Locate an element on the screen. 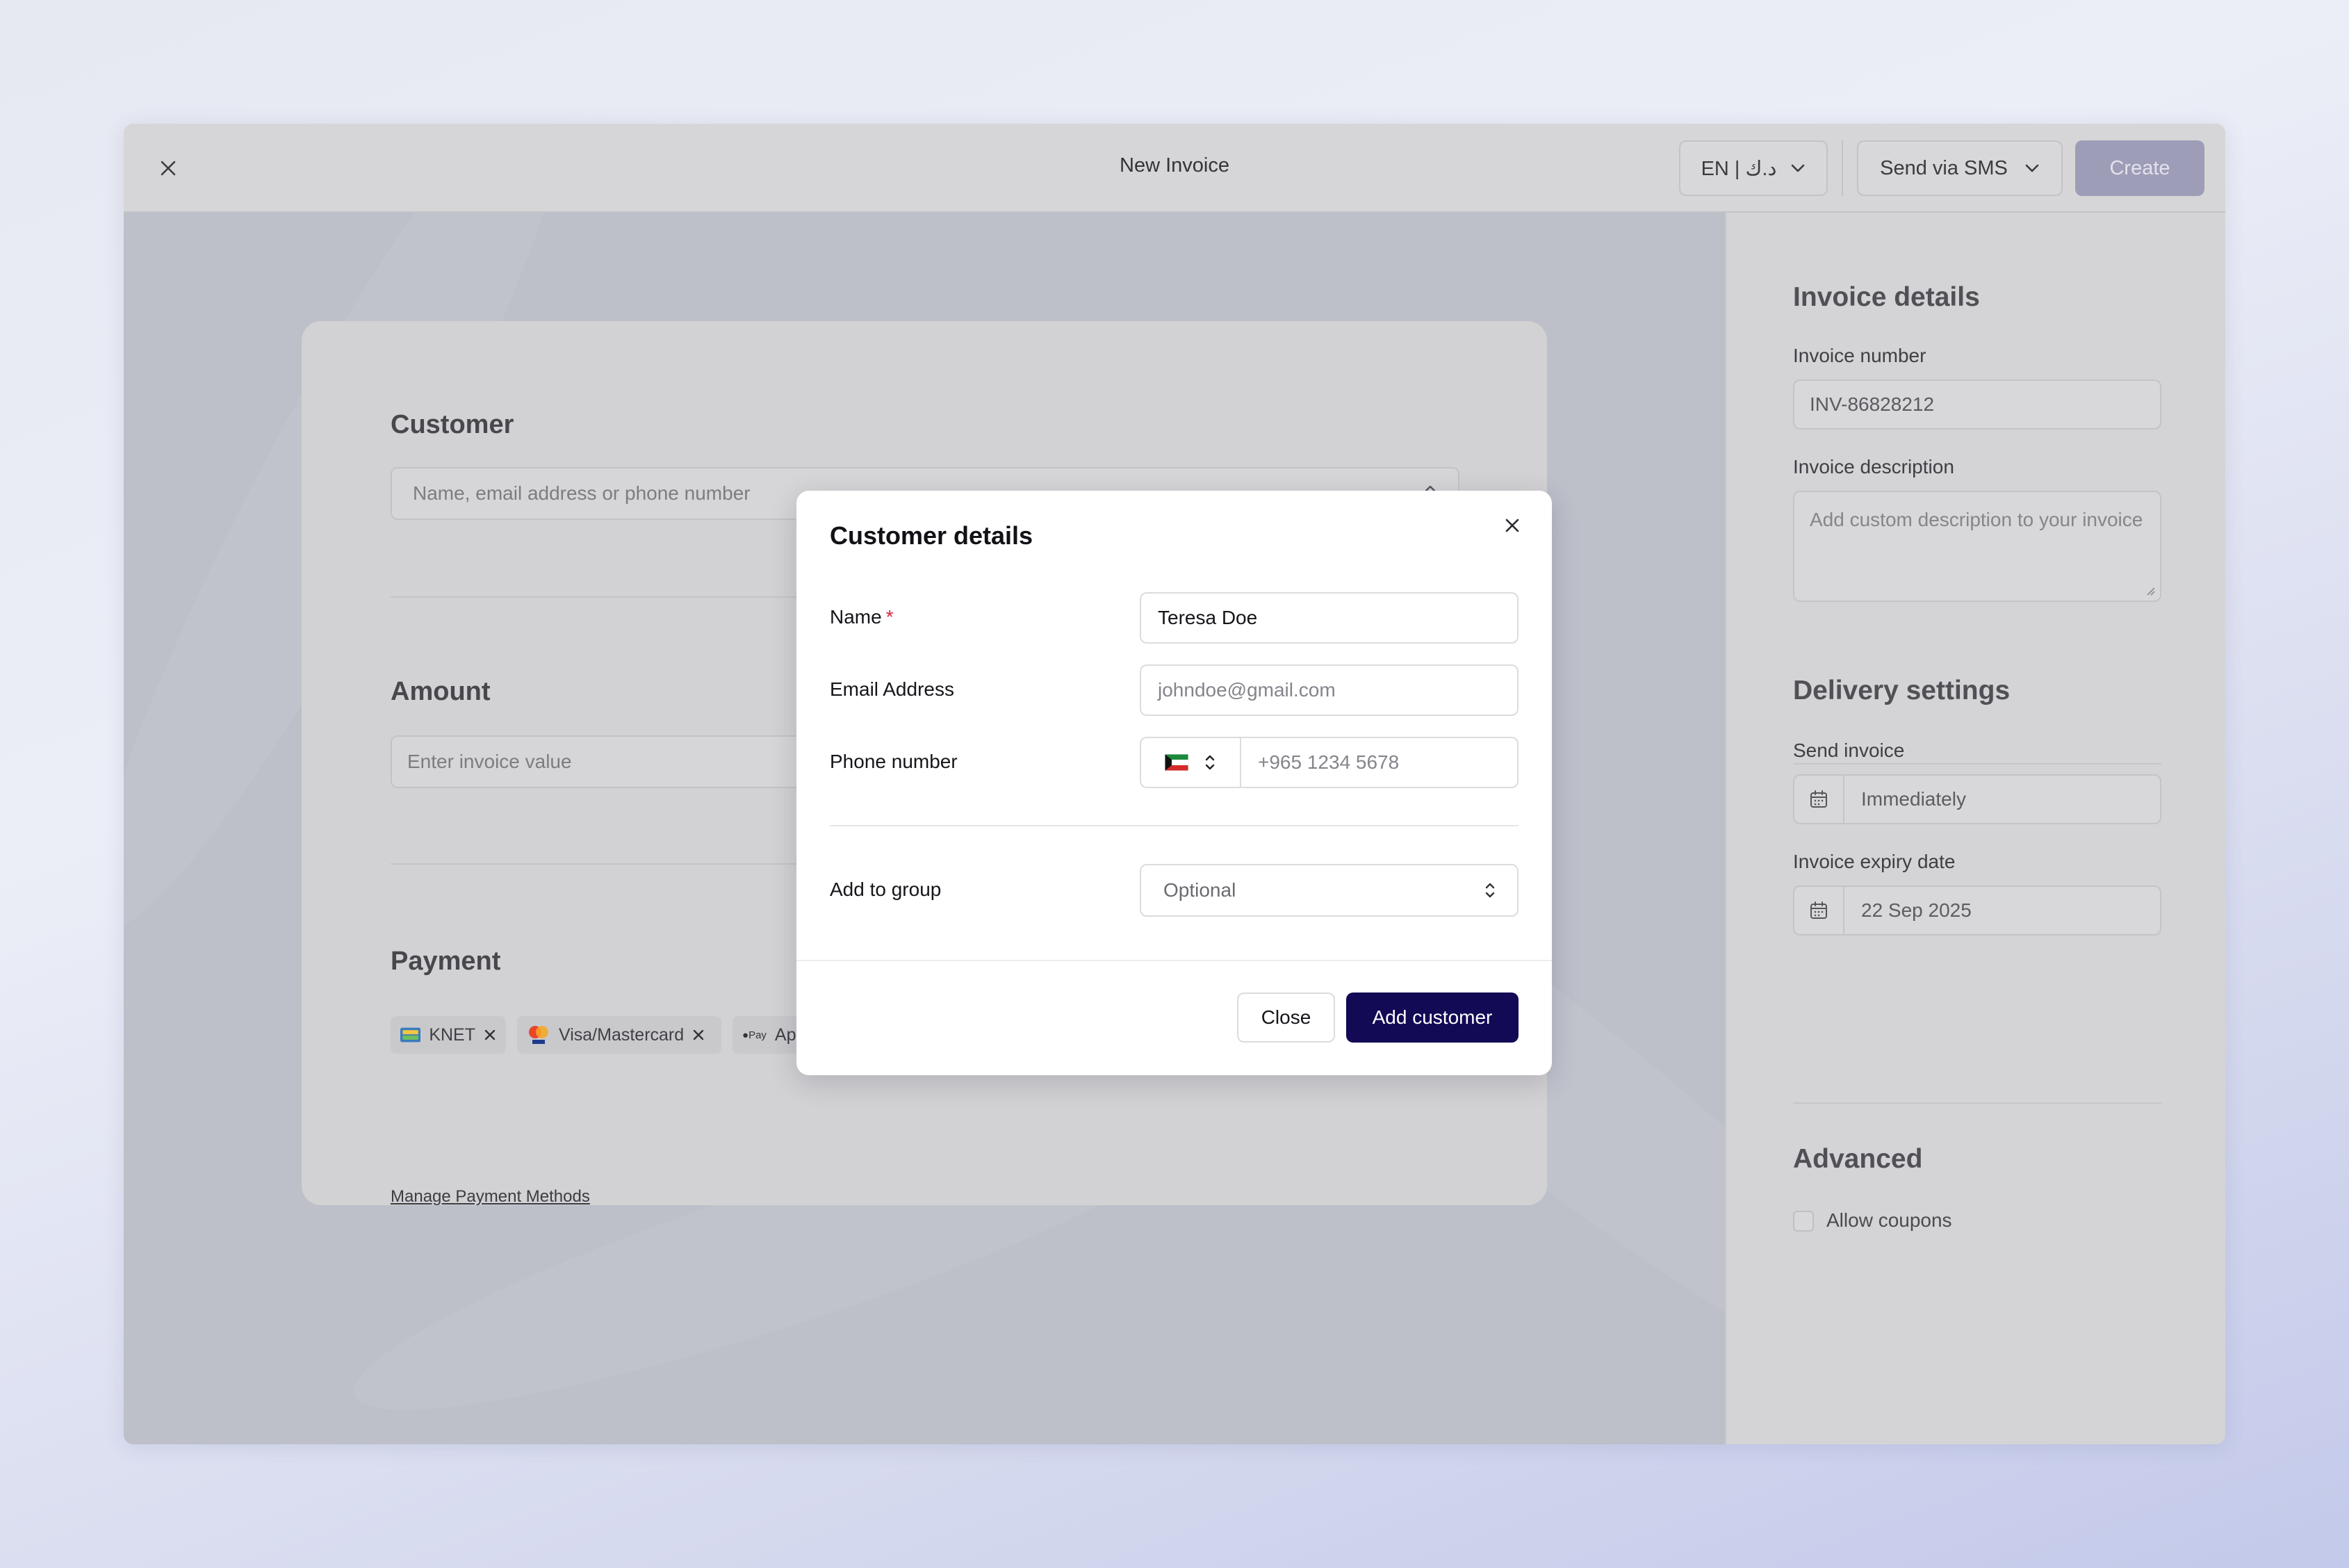 This screenshot has height=1568, width=2349. phone-input: +965 1234 5678 is located at coordinates (1320, 762).